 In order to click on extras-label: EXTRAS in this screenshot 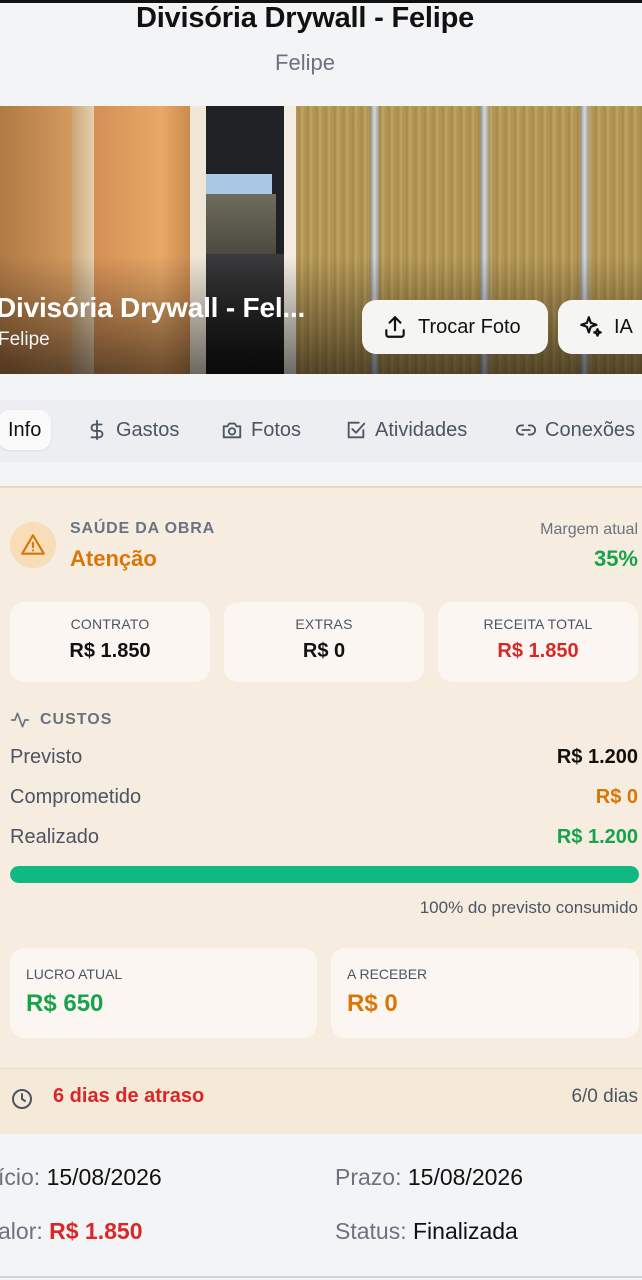, I will do `click(324, 624)`.